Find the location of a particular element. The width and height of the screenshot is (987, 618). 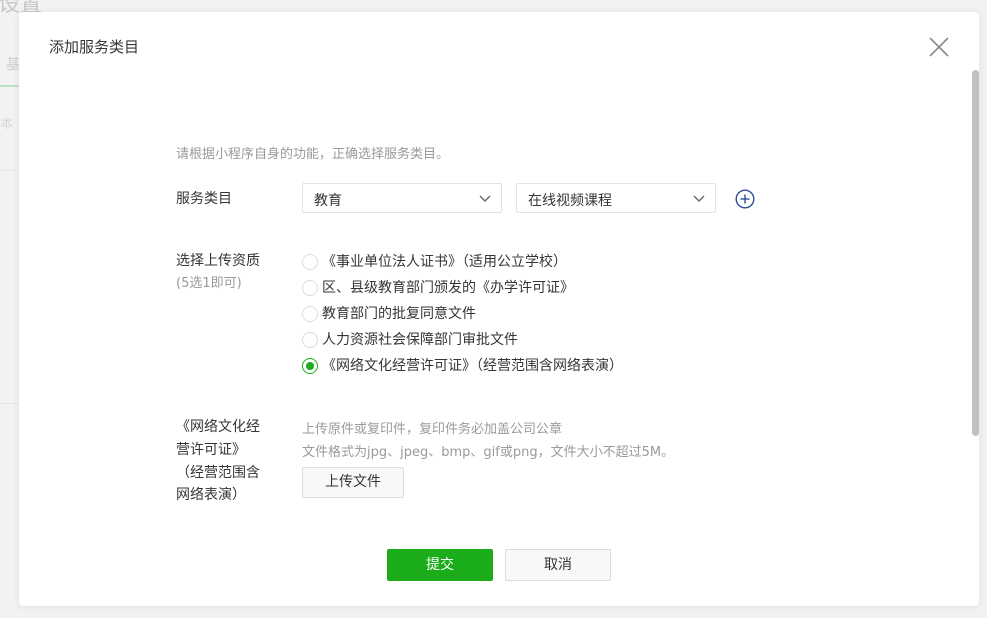

category-secondary-select: 在线视频课程 is located at coordinates (616, 198).